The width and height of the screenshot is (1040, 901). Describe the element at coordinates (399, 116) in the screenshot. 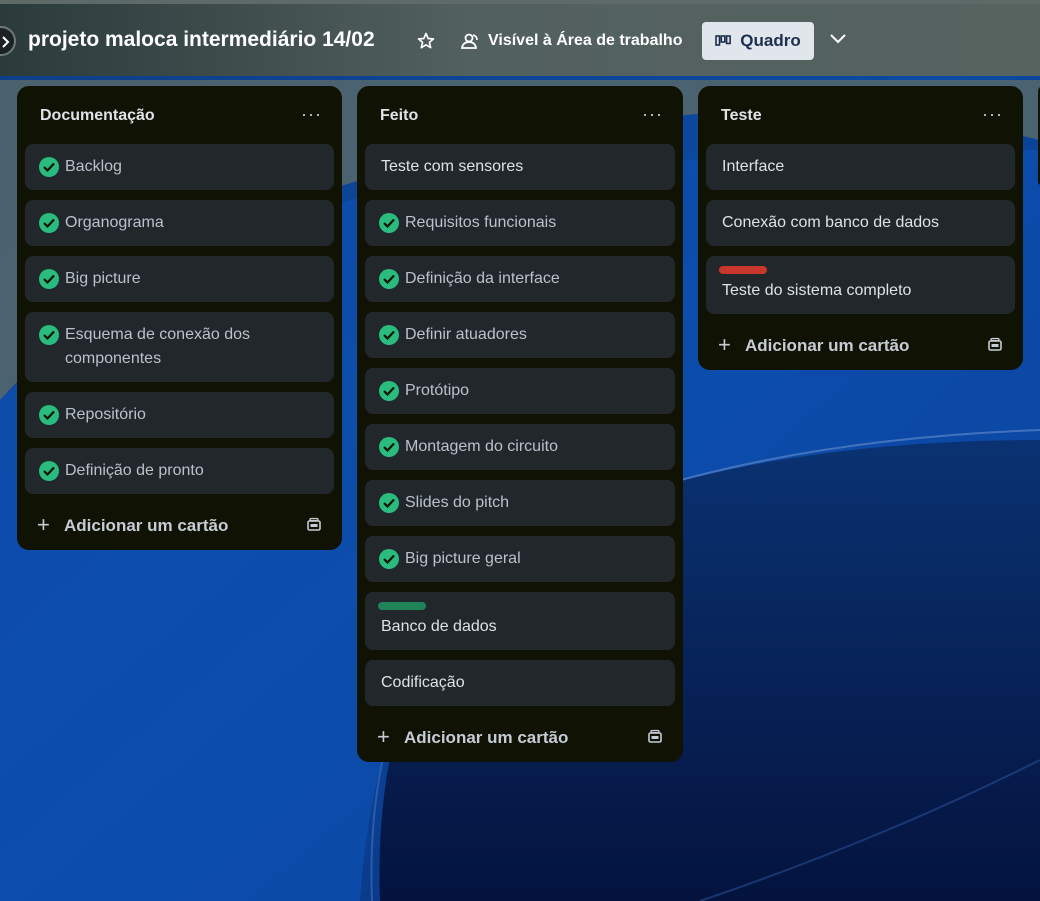

I see `list-title: Feito` at that location.